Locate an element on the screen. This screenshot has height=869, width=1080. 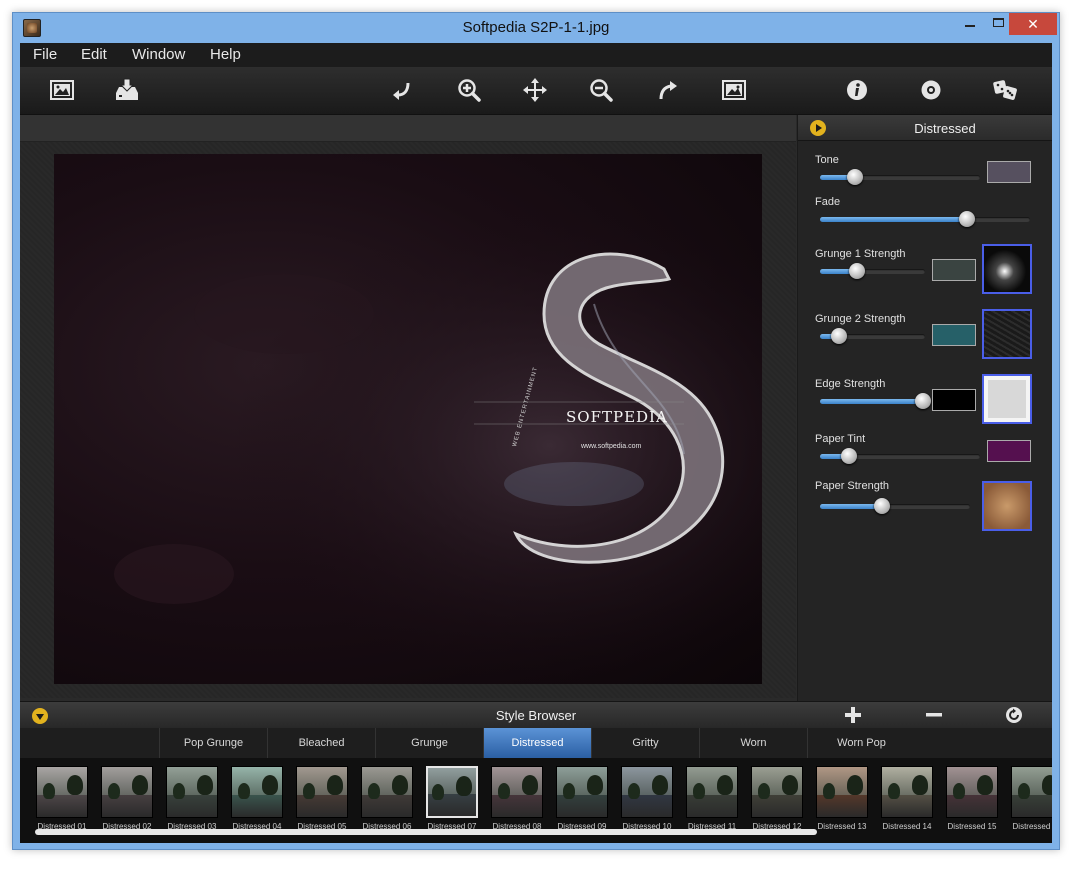
plus-icon is located at coordinates (853, 715).